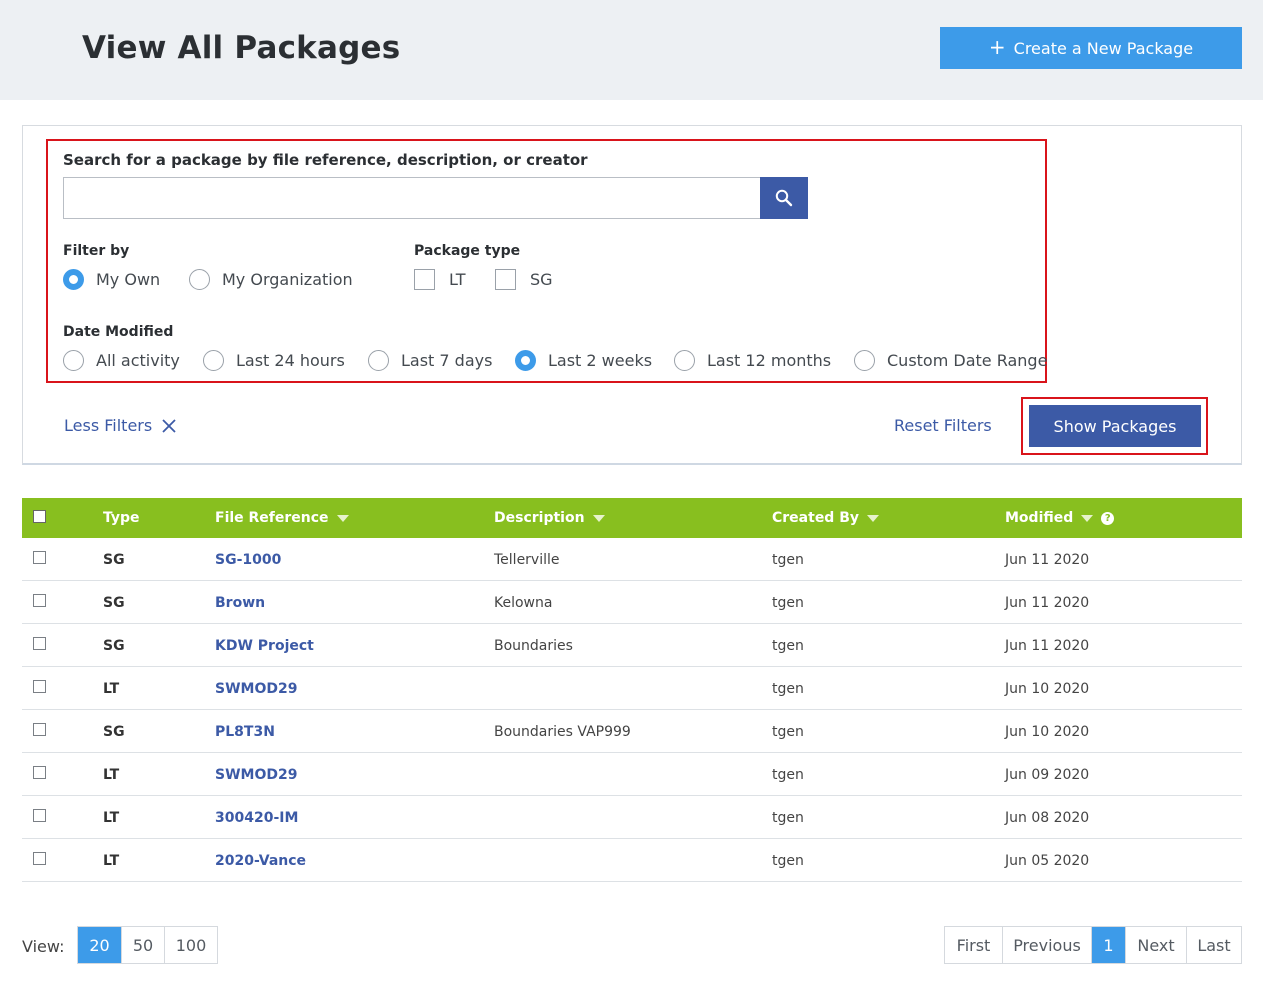  What do you see at coordinates (191, 945) in the screenshot?
I see `page-size-100: 100` at bounding box center [191, 945].